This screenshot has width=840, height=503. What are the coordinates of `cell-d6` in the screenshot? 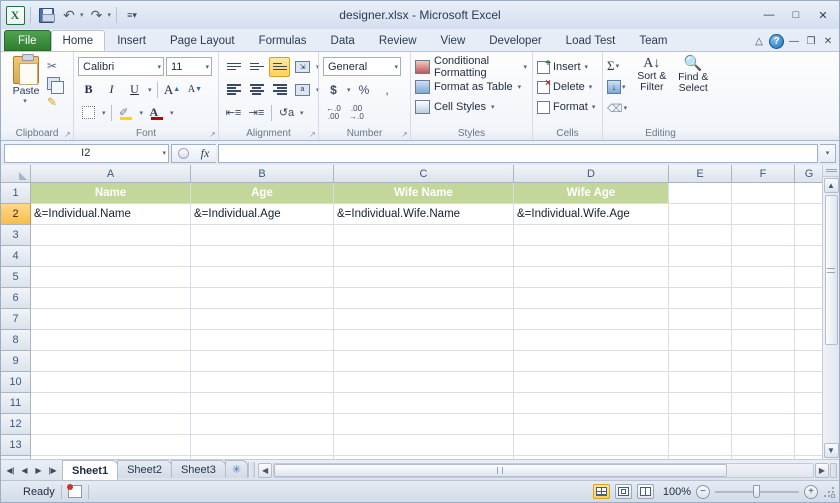 It's located at (591, 298).